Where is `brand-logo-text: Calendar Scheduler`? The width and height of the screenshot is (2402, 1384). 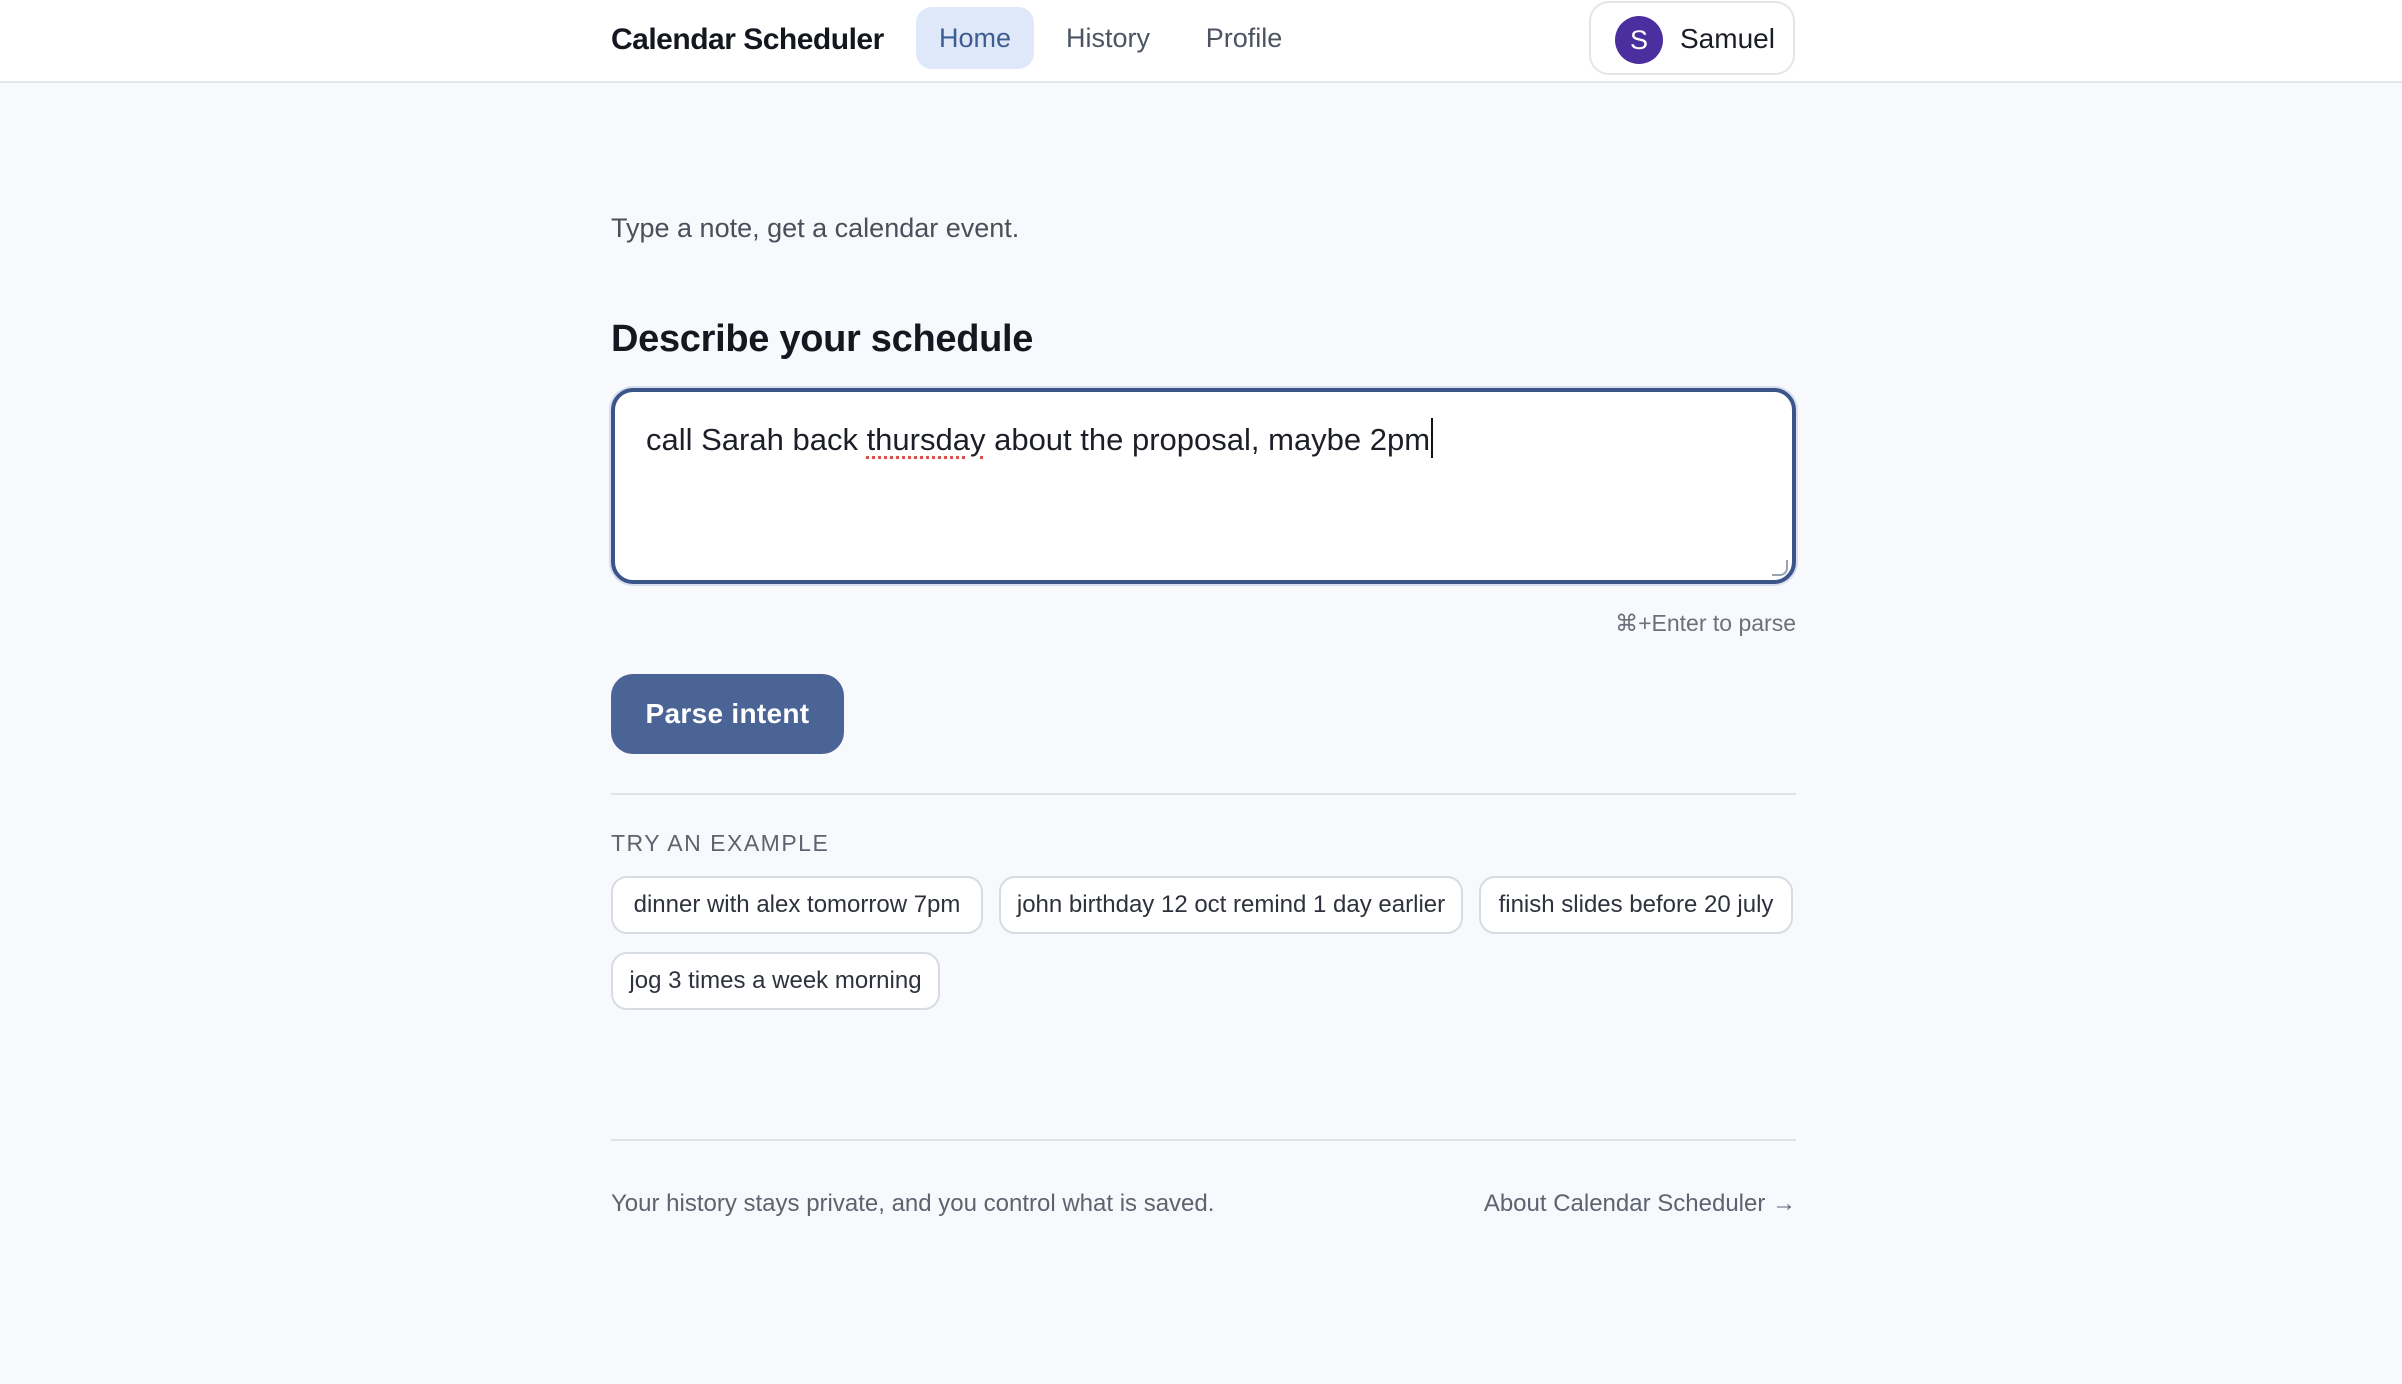
brand-logo-text: Calendar Scheduler is located at coordinates (747, 40).